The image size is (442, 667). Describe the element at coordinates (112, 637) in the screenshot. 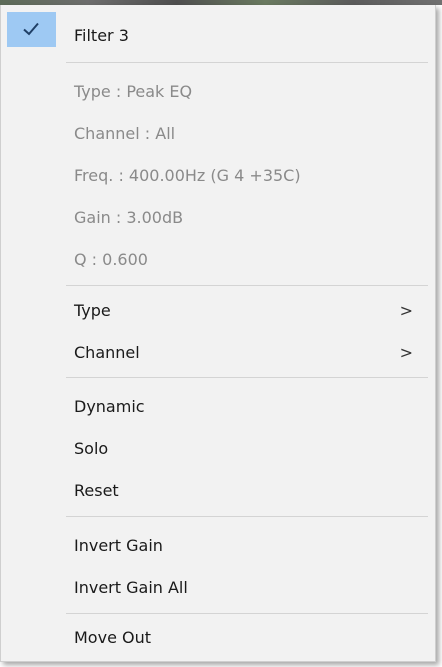

I see `menu-item-label: Move Out` at that location.